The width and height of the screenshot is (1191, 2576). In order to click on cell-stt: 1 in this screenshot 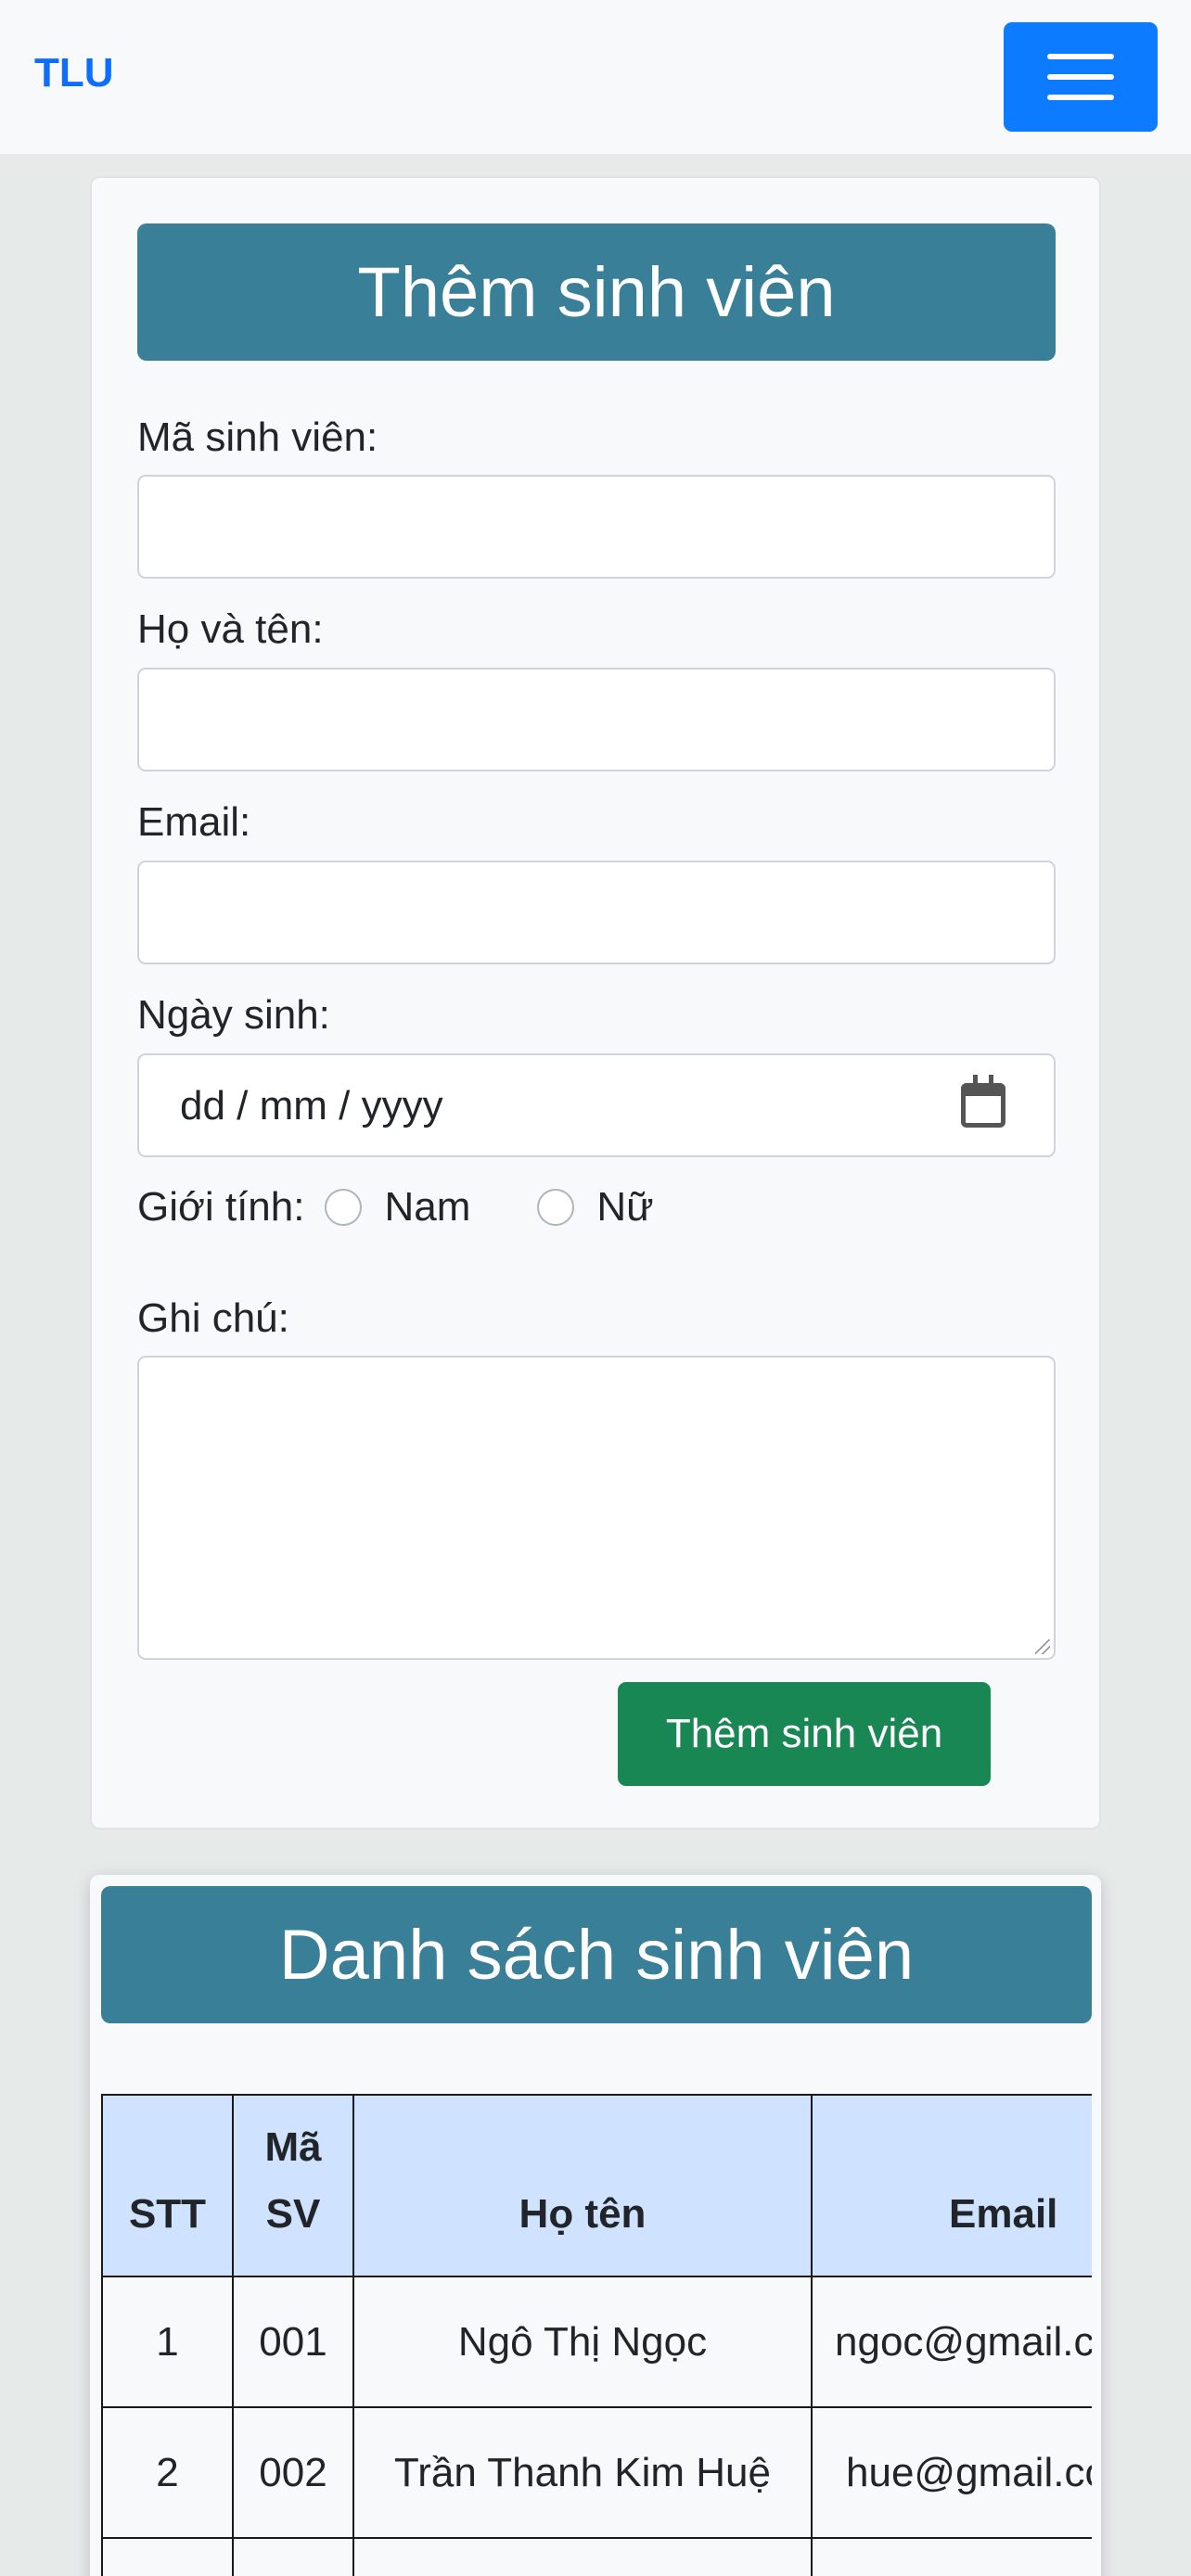, I will do `click(167, 2342)`.